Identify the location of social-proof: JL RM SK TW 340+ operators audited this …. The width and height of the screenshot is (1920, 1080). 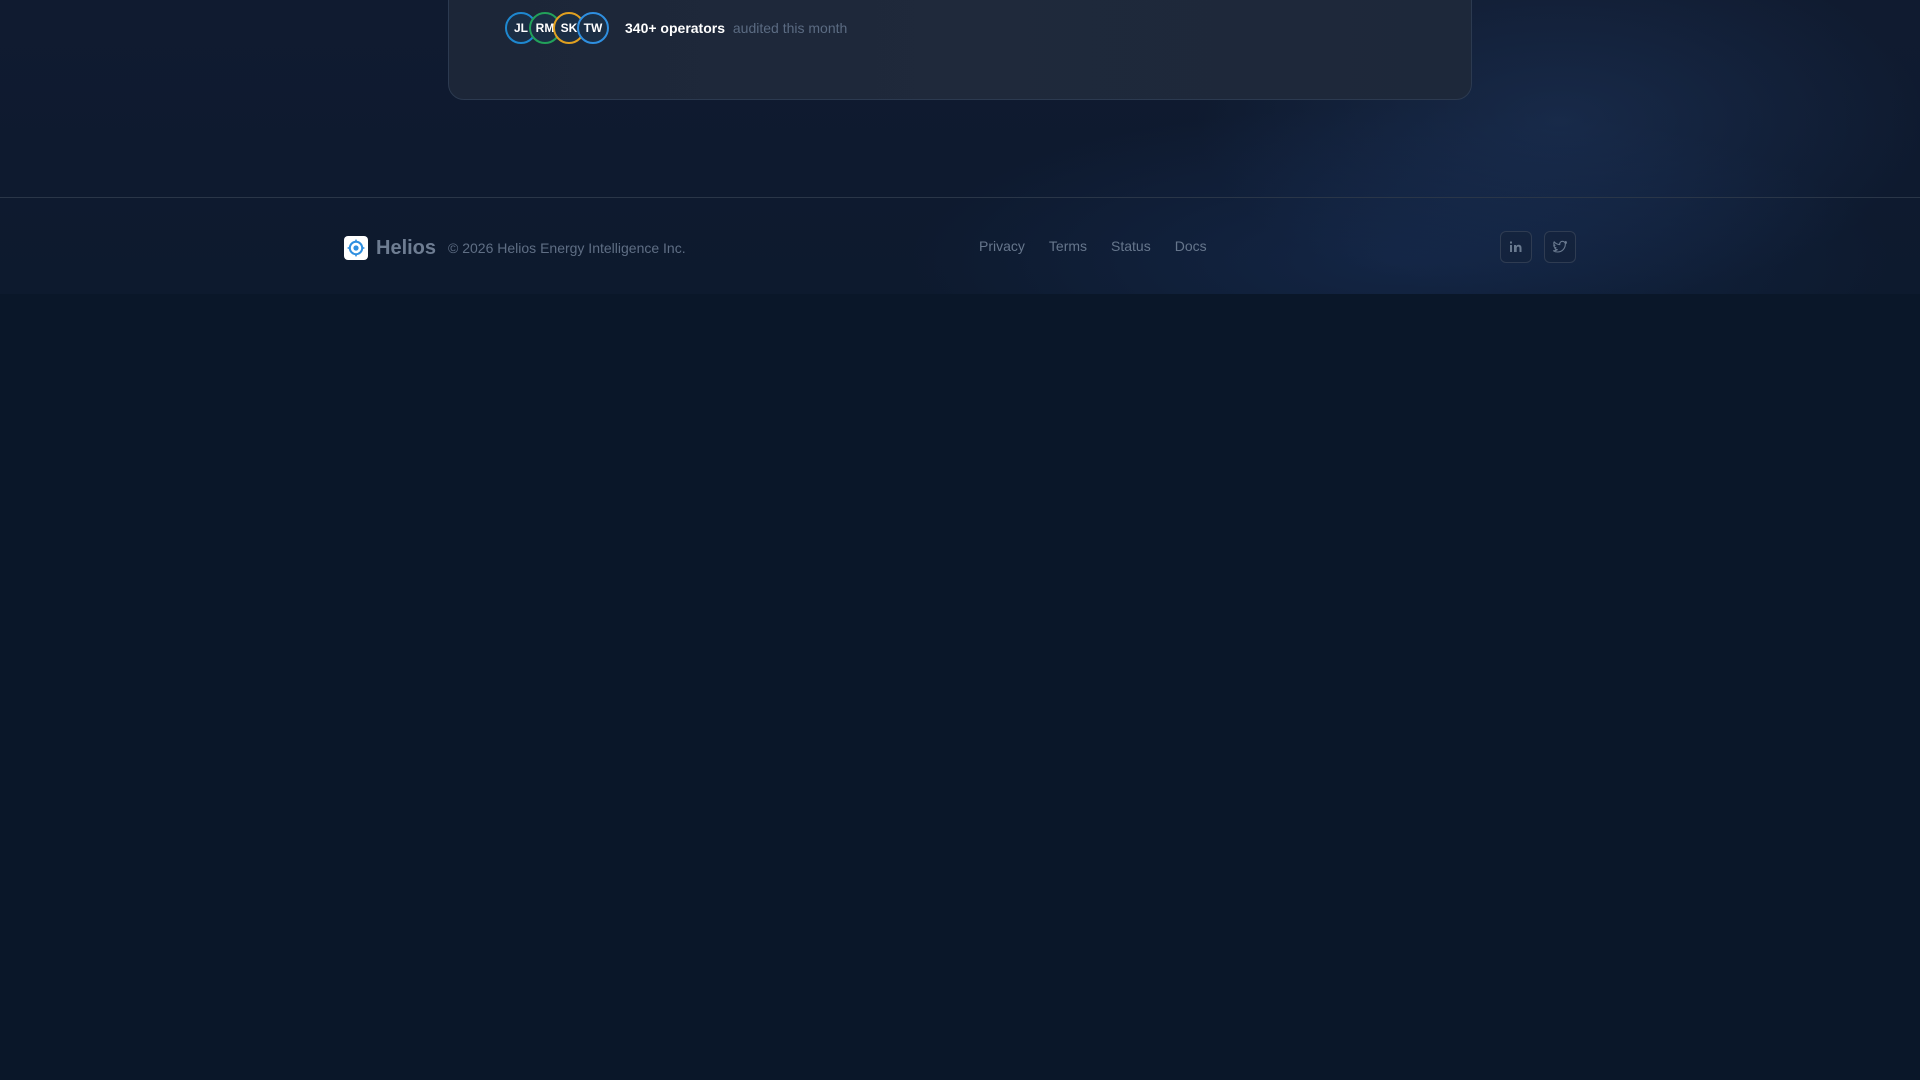
(676, 28).